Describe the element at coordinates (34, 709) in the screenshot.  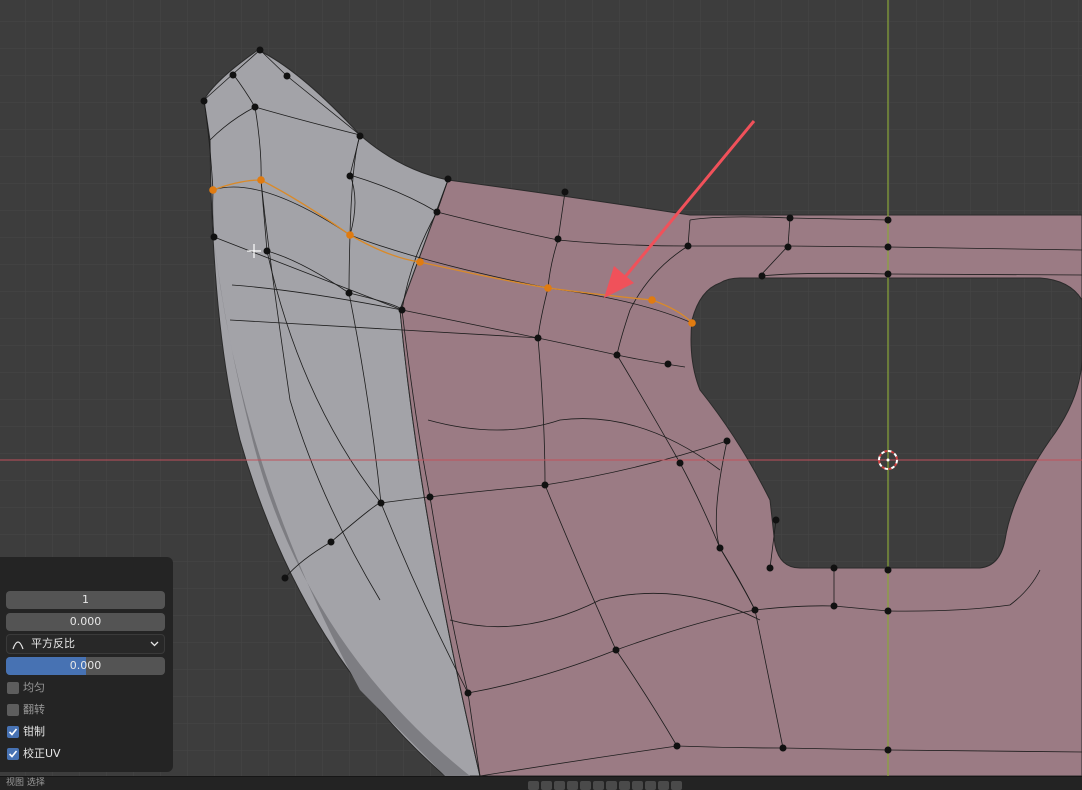
I see `checkbox-label: 翻转` at that location.